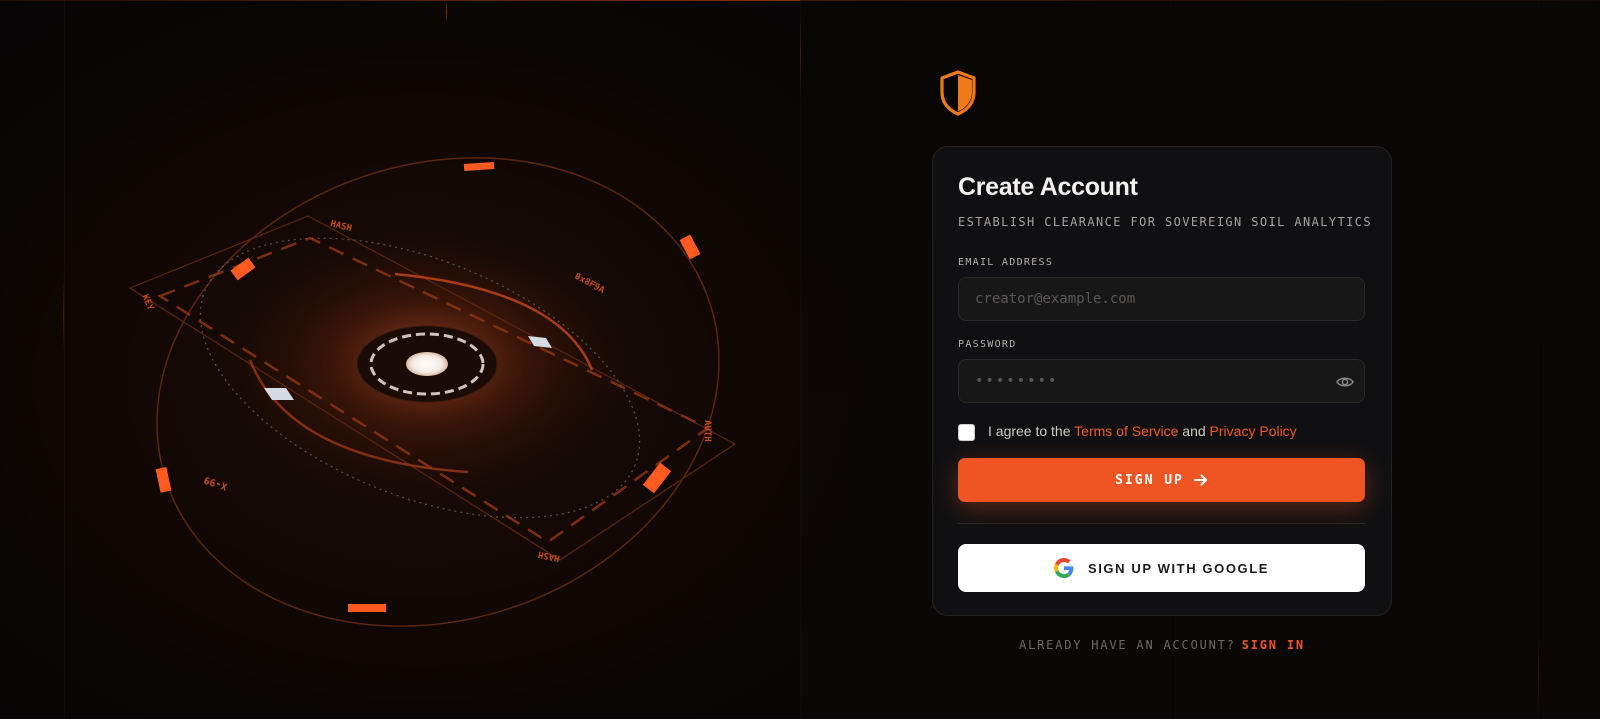 This screenshot has height=719, width=1600. Describe the element at coordinates (1006, 262) in the screenshot. I see `email-label: EMAIL ADDRESS` at that location.